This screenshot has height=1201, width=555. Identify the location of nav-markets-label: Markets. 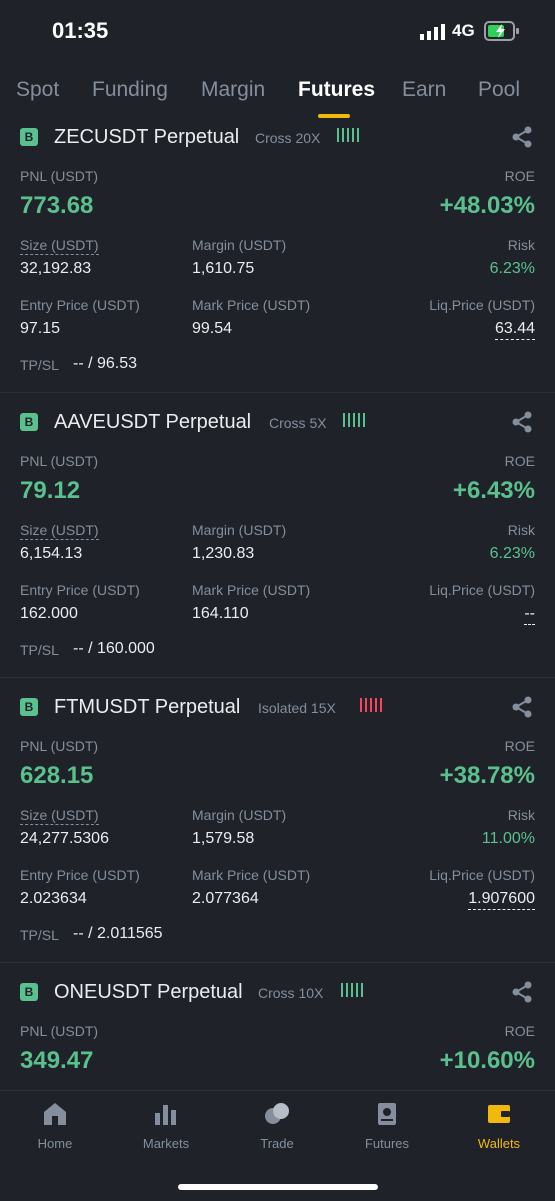
(166, 1143).